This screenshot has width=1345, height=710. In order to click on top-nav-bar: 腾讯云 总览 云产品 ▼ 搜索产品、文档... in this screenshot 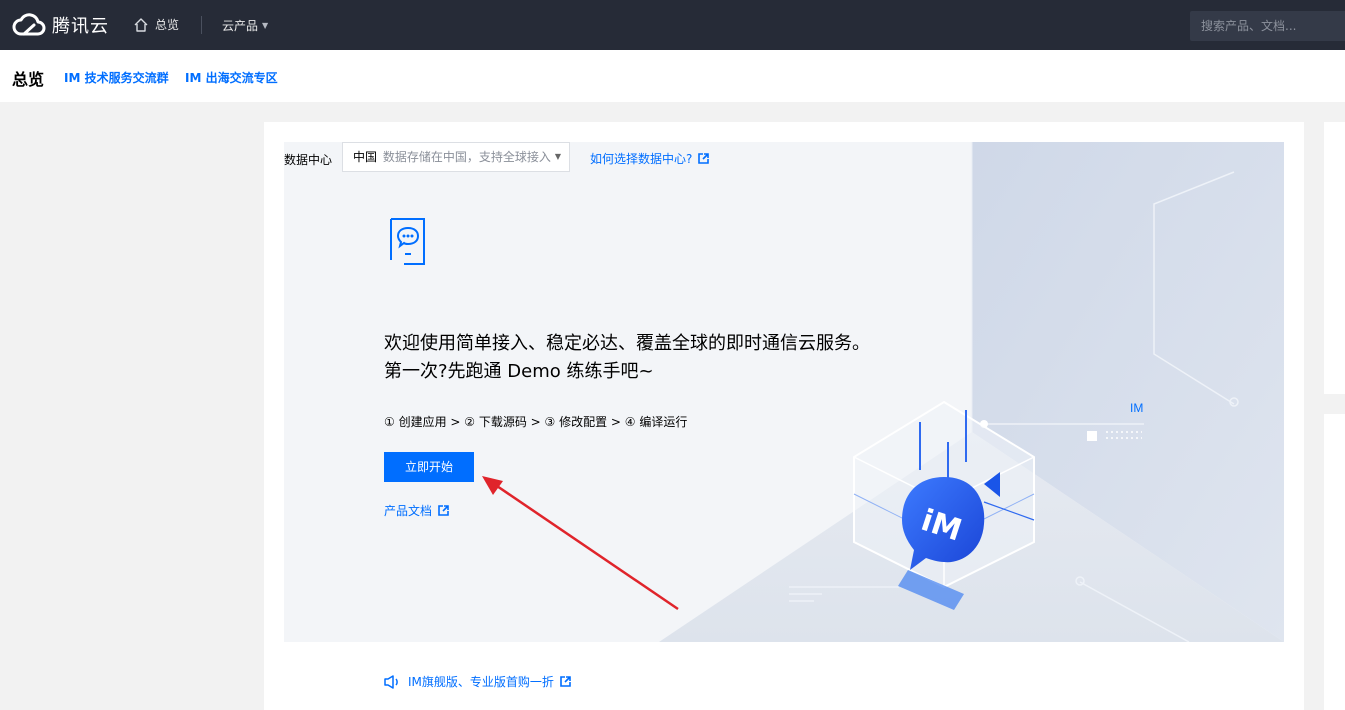, I will do `click(672, 25)`.